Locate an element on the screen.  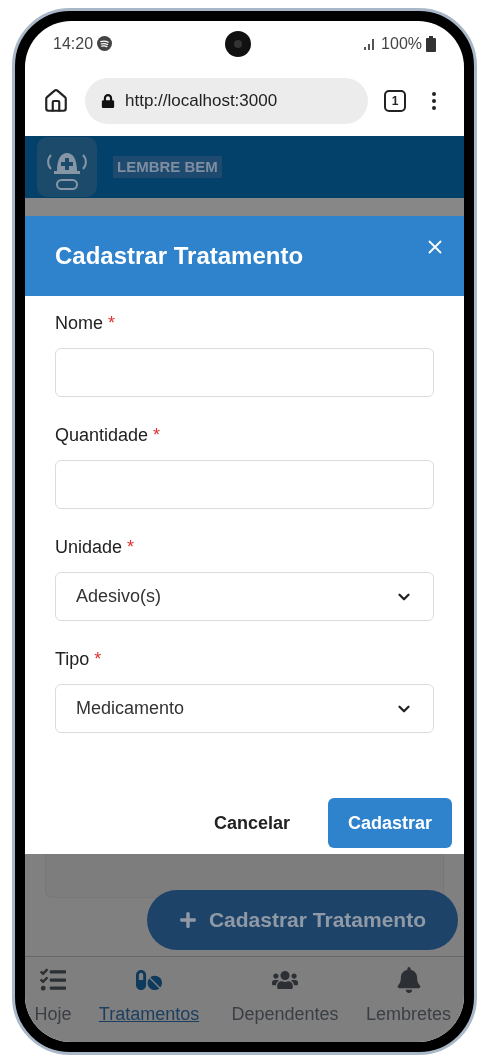
home-icon is located at coordinates (56, 101).